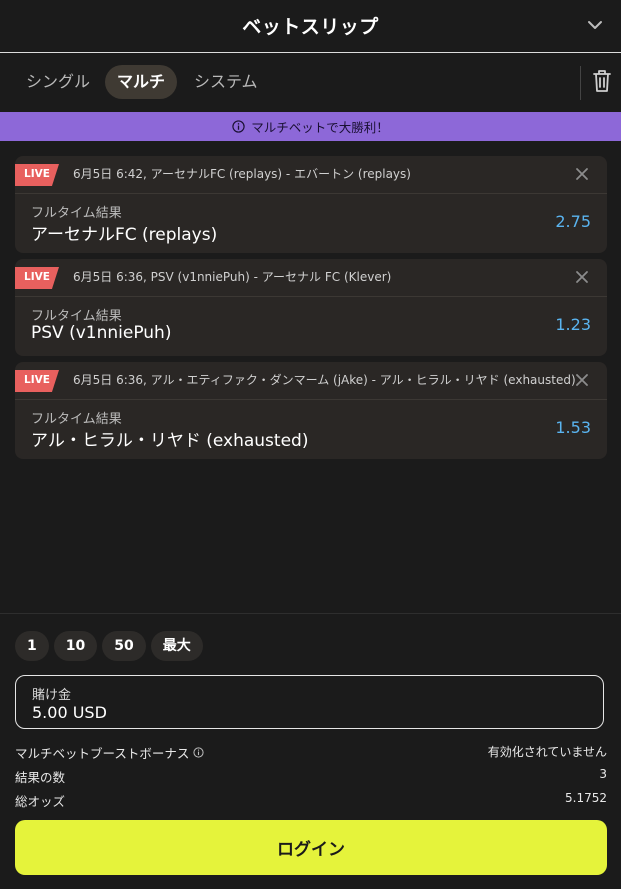 This screenshot has width=621, height=889. Describe the element at coordinates (176, 646) in the screenshot. I see `quick-stake-max: 最大` at that location.